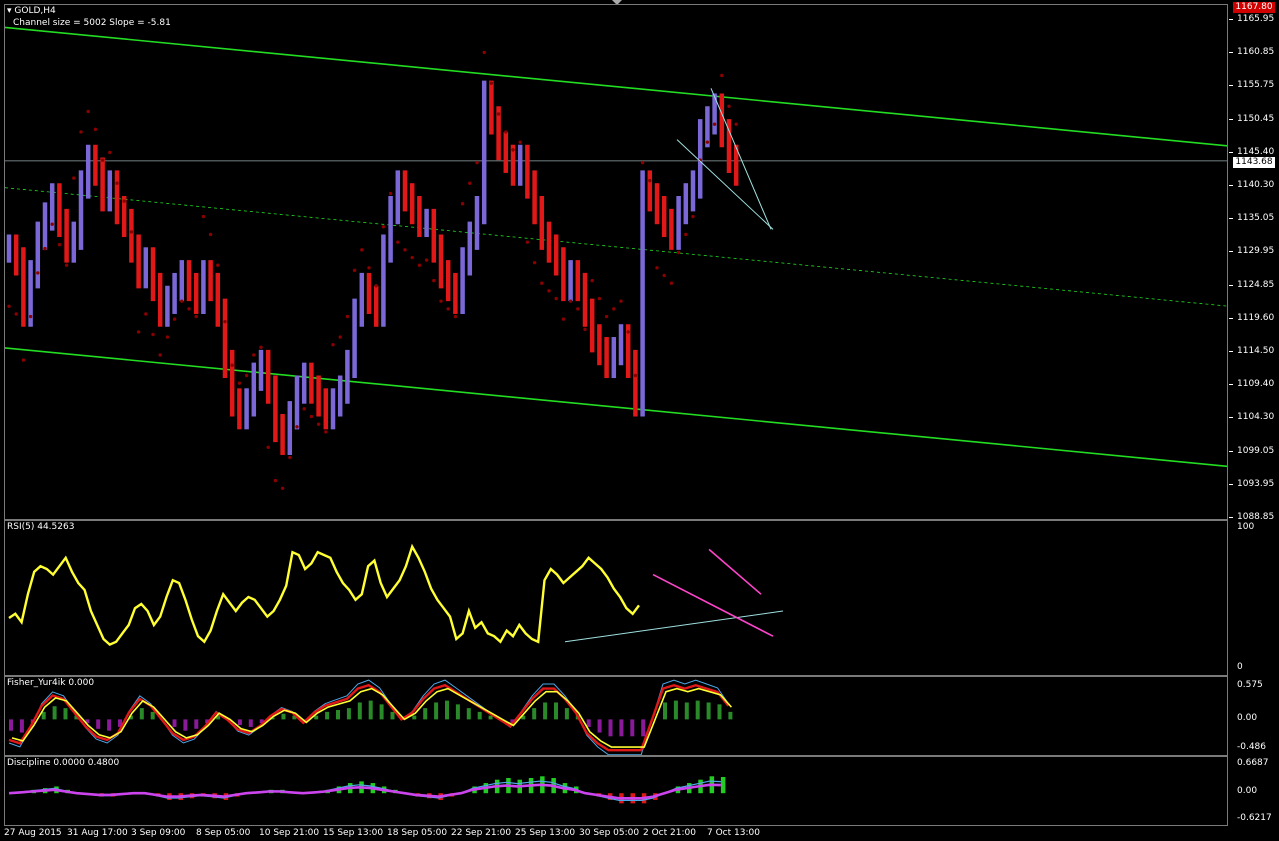 This screenshot has height=841, width=1279. I want to click on price-tick-label: 1104.30, so click(1256, 417).